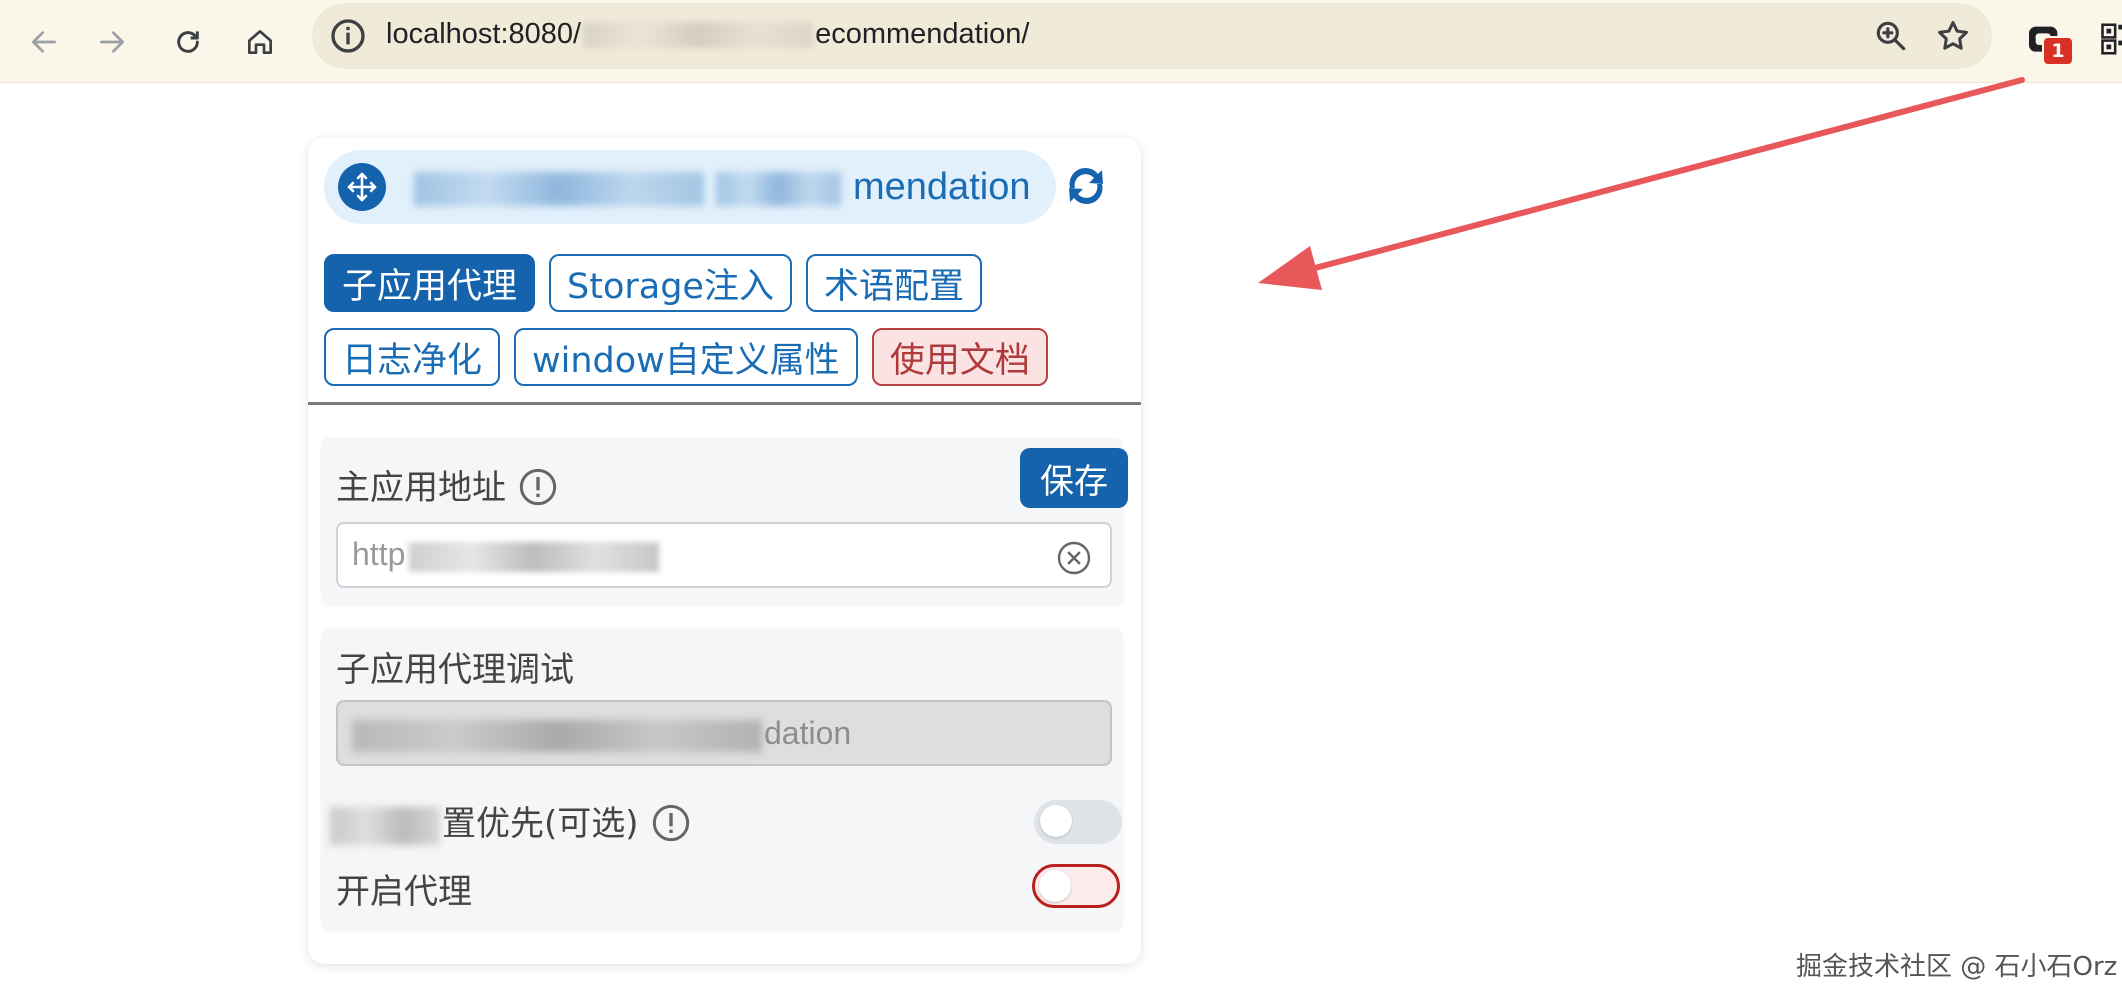 This screenshot has height=1006, width=2122. Describe the element at coordinates (1891, 36) in the screenshot. I see `zoom-icon` at that location.